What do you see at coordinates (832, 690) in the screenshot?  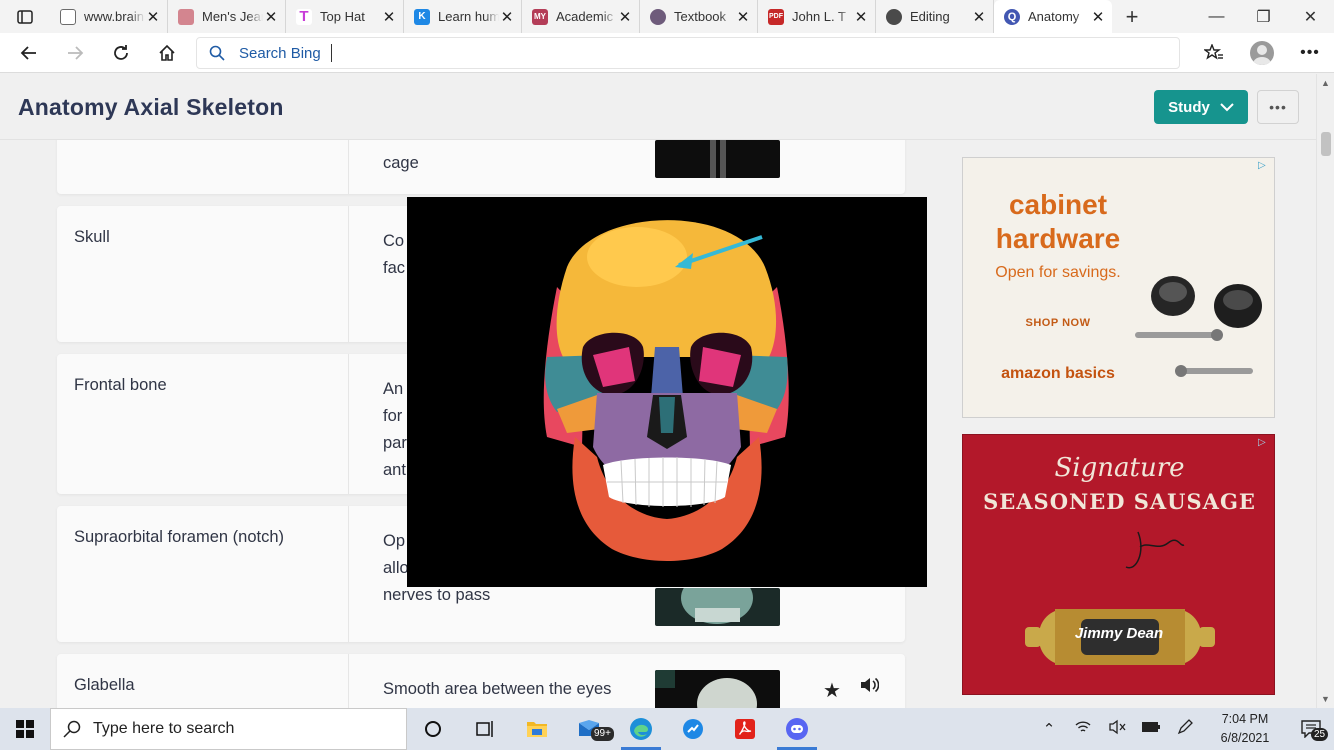 I see `star-icon: ★` at bounding box center [832, 690].